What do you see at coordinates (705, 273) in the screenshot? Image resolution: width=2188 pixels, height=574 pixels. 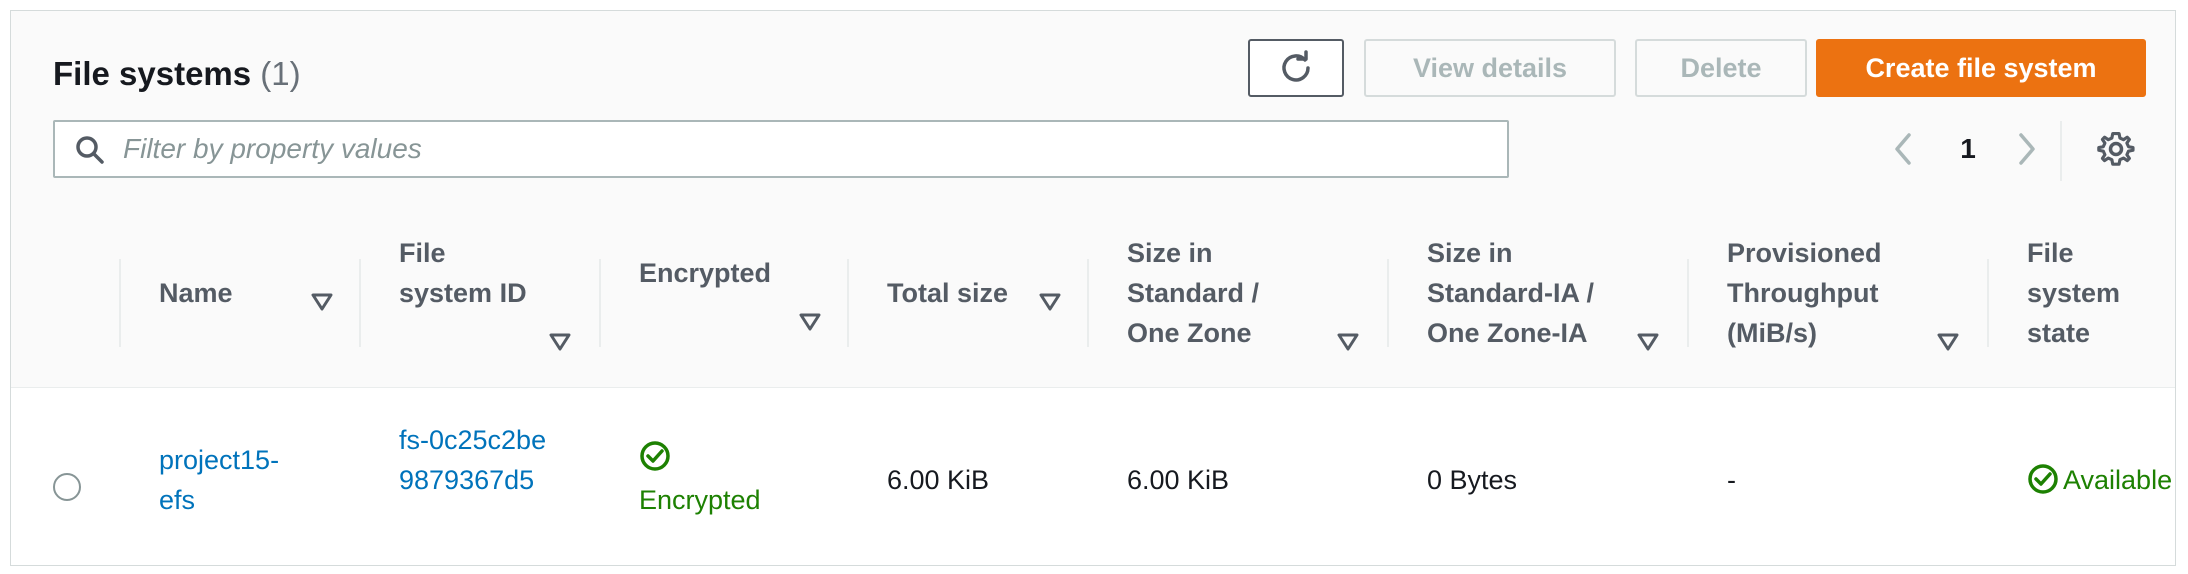 I see `column-label: Encrypted` at bounding box center [705, 273].